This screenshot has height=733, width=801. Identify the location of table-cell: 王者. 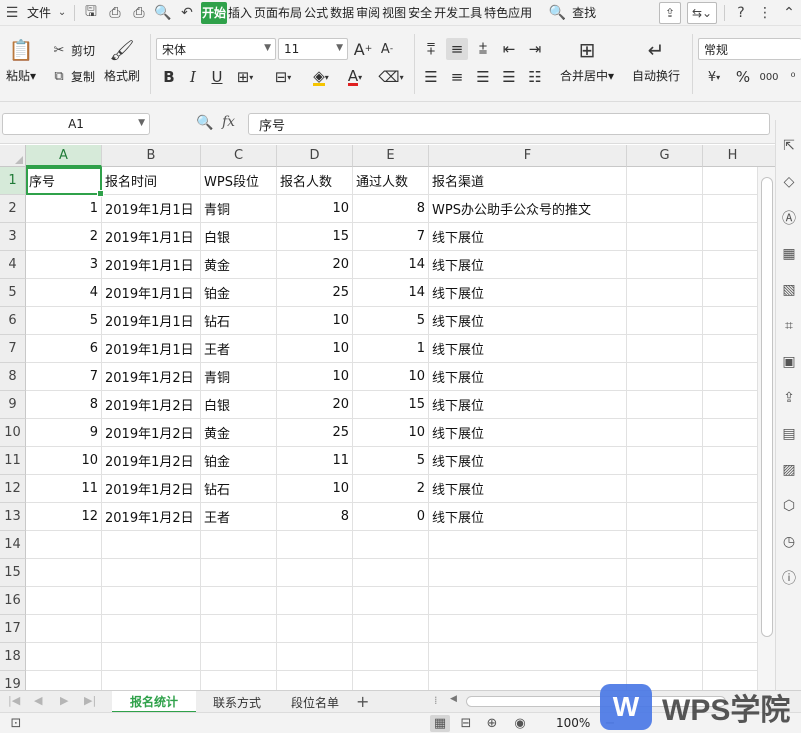
(239, 517).